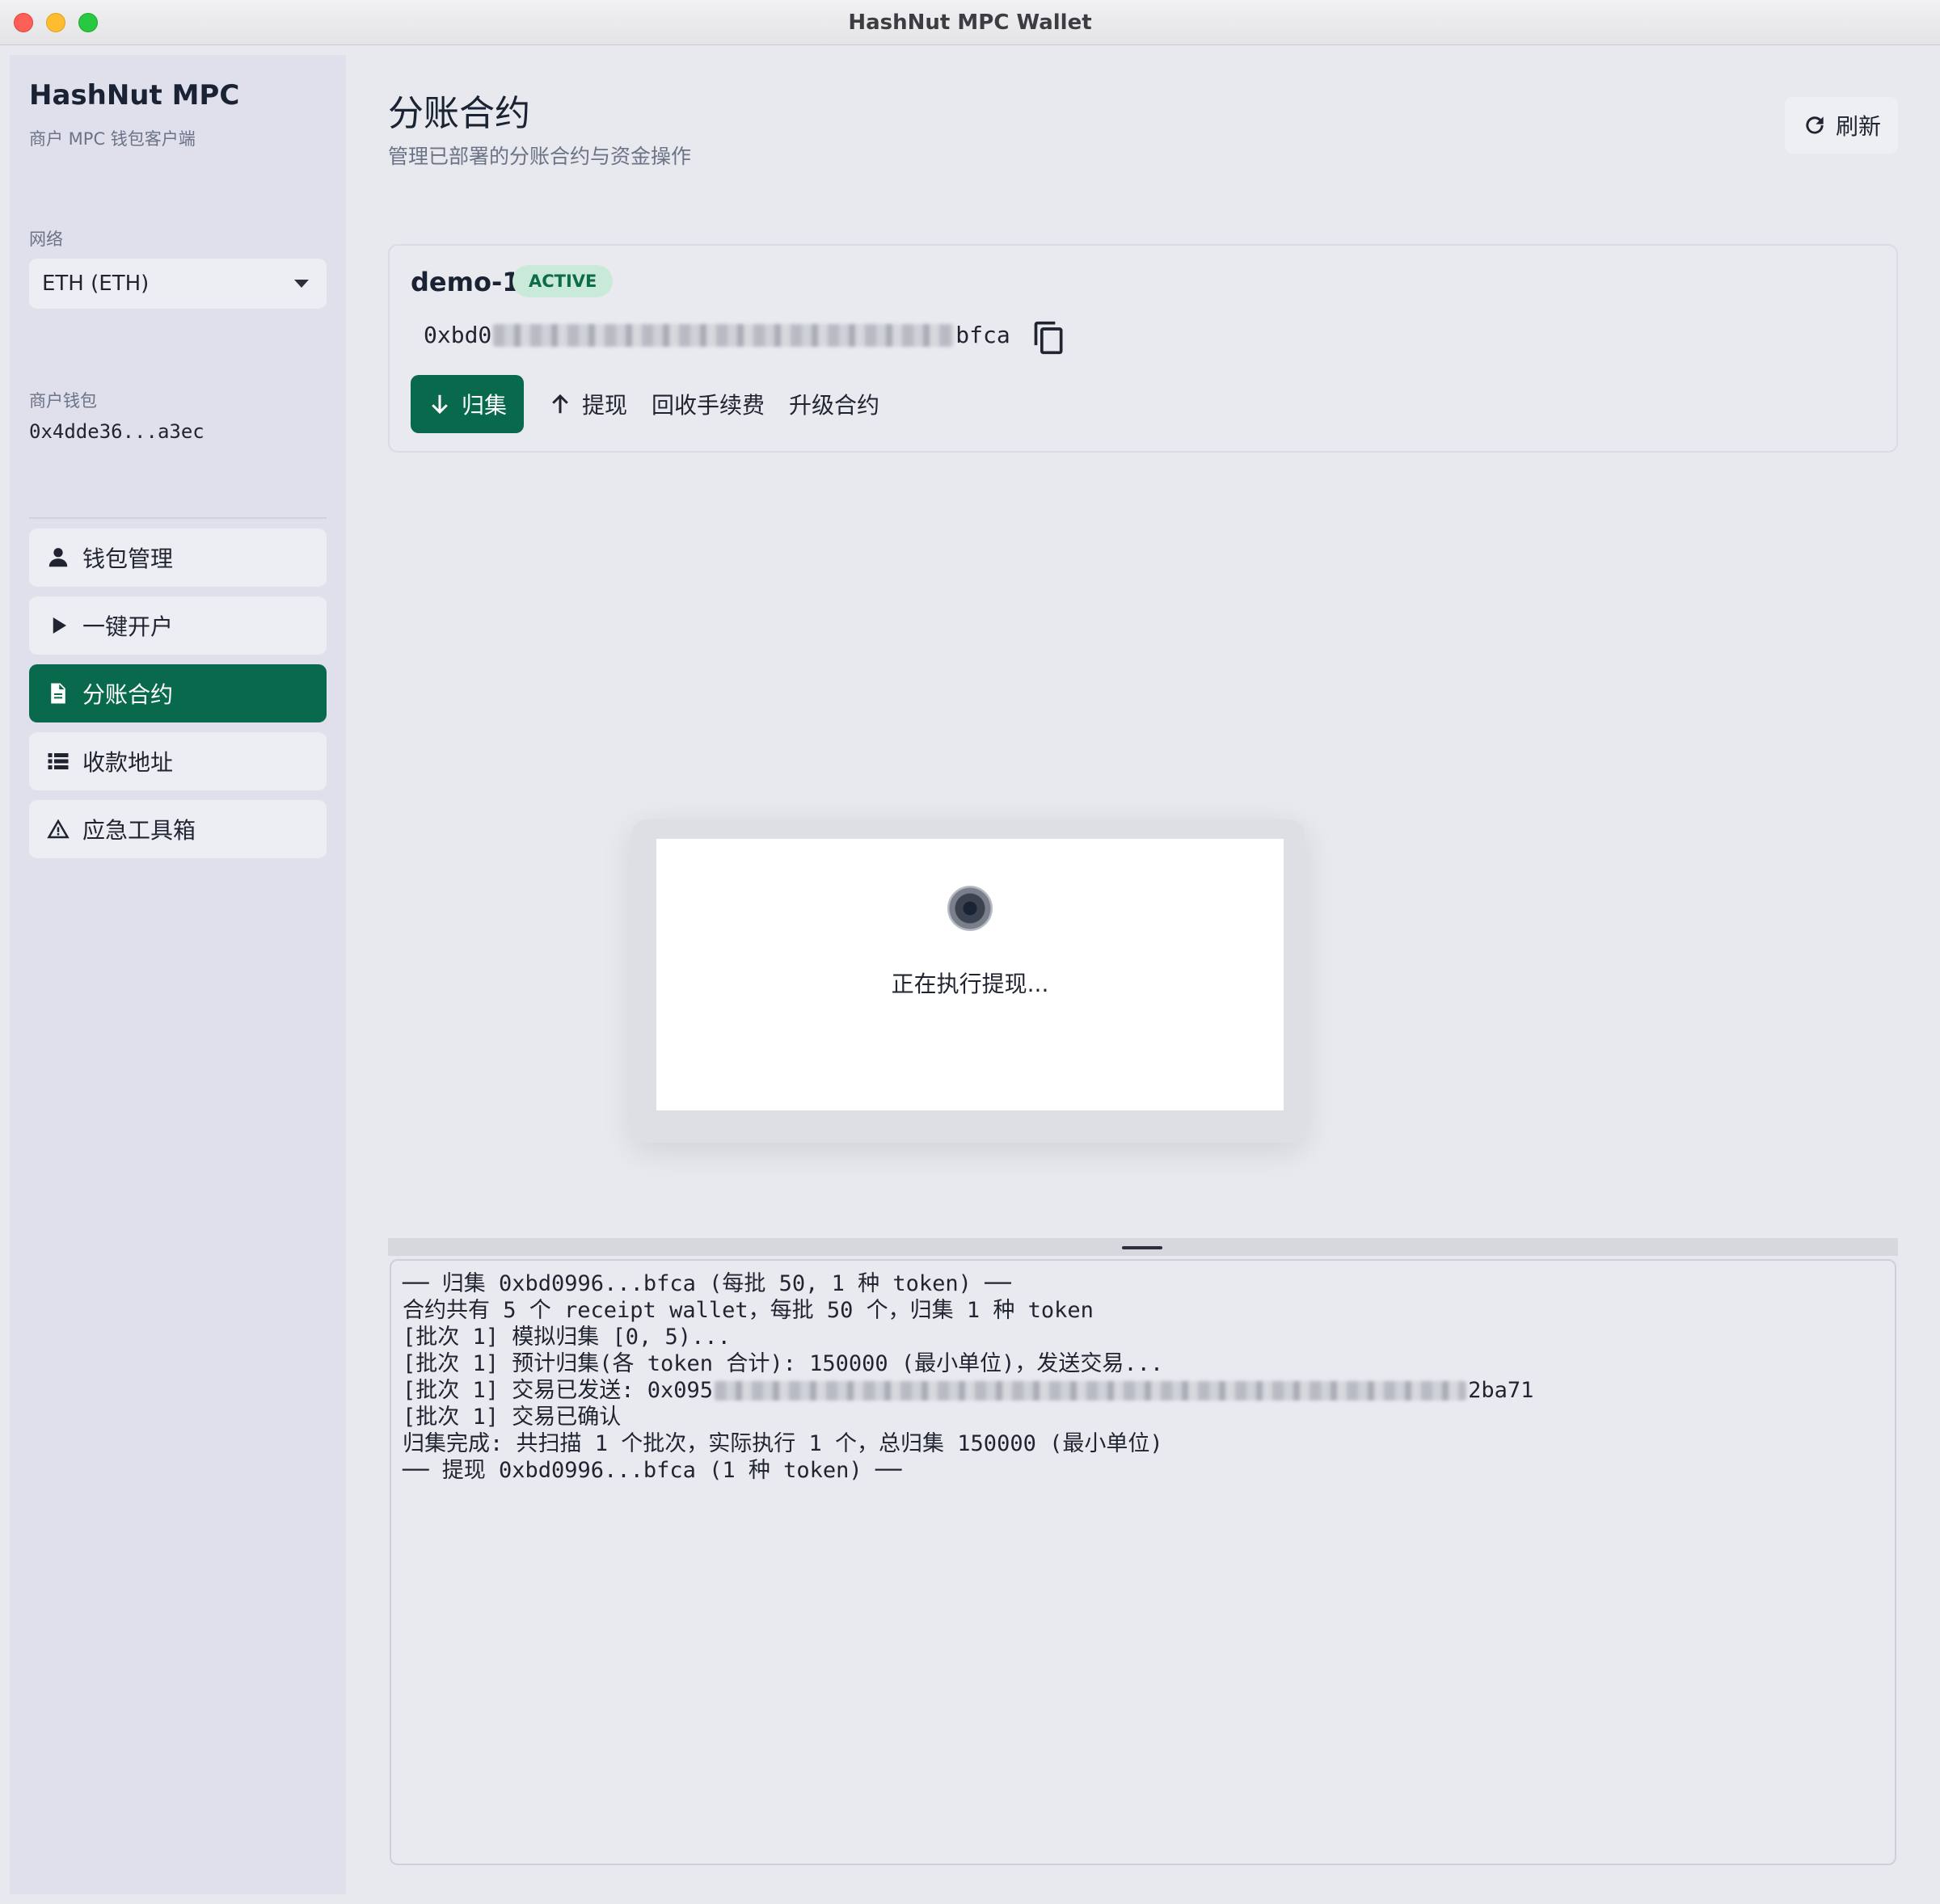  What do you see at coordinates (117, 431) in the screenshot?
I see `wallet-address: 0x4dde36...a3ec` at bounding box center [117, 431].